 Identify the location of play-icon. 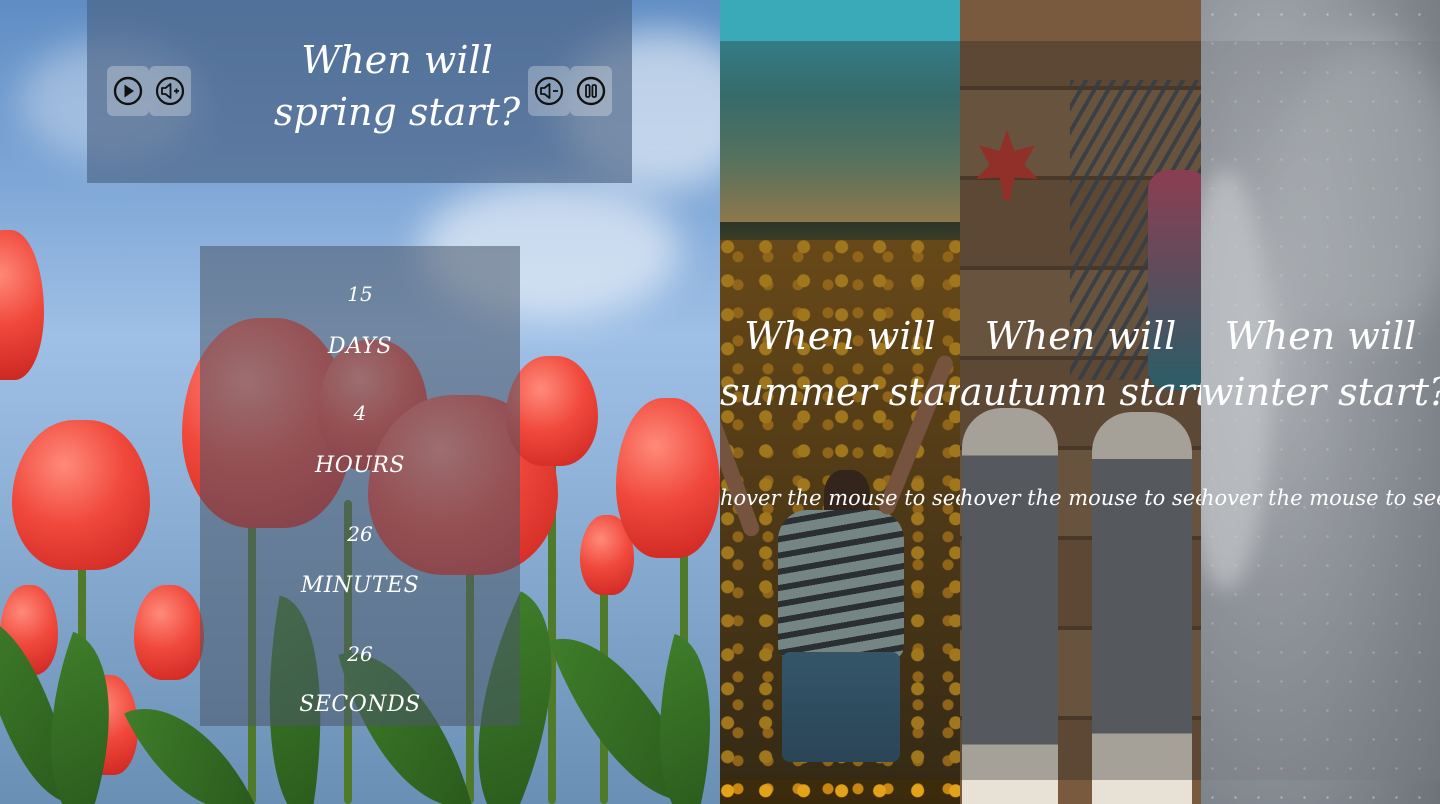
(128, 91).